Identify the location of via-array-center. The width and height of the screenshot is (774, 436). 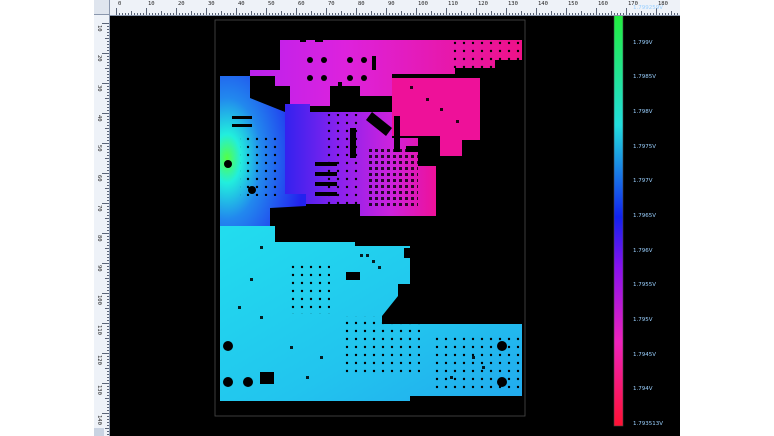
(392, 177).